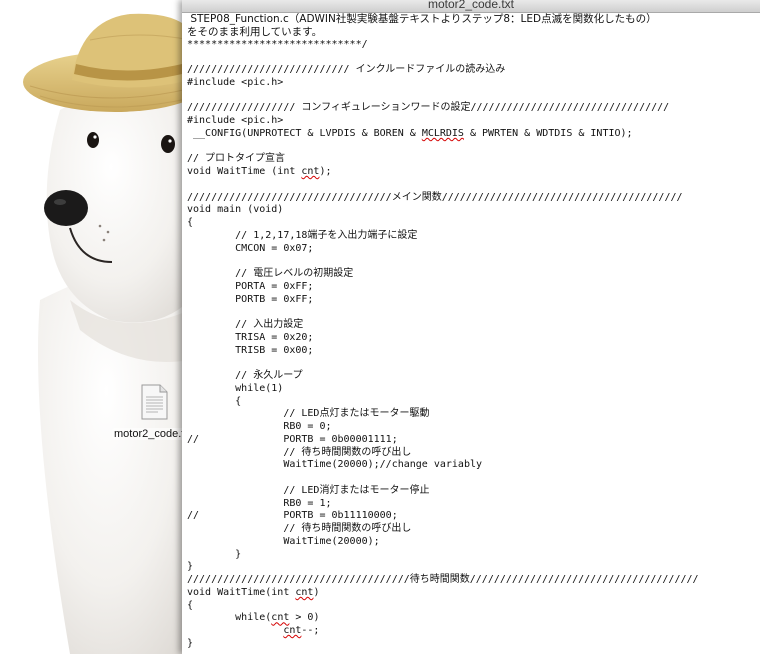 Image resolution: width=760 pixels, height=654 pixels. What do you see at coordinates (235, 388) in the screenshot?
I see `code-line: while(1)` at bounding box center [235, 388].